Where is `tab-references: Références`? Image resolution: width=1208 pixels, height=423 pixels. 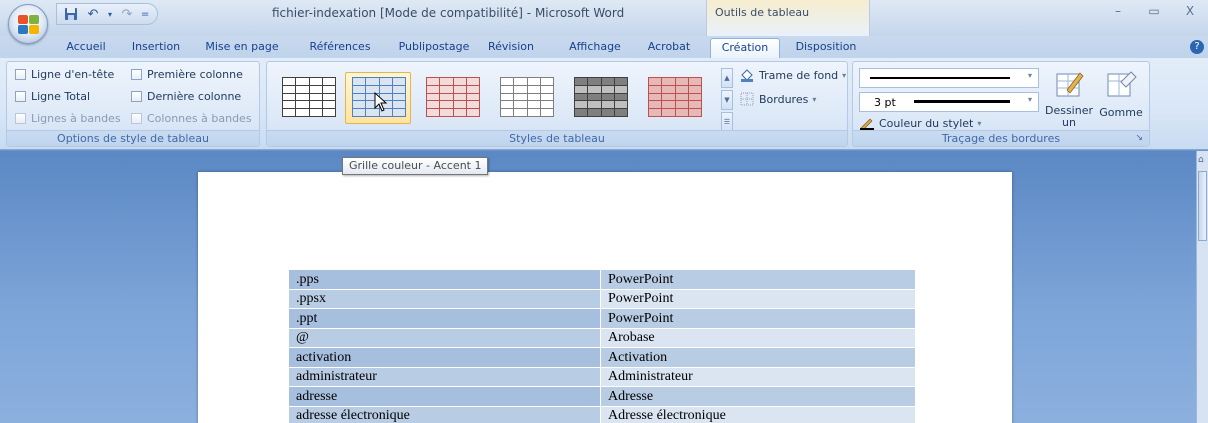
tab-references: Références is located at coordinates (340, 48).